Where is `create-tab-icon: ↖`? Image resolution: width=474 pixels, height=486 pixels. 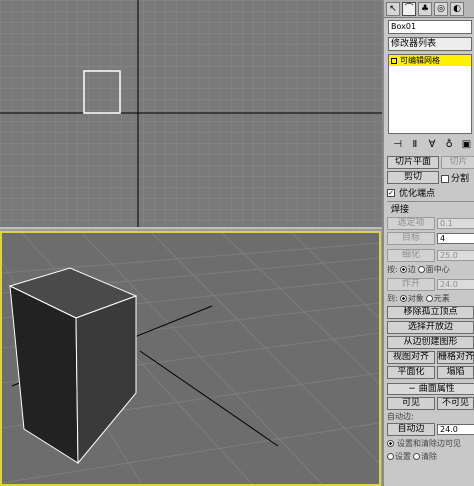 create-tab-icon: ↖ is located at coordinates (393, 8).